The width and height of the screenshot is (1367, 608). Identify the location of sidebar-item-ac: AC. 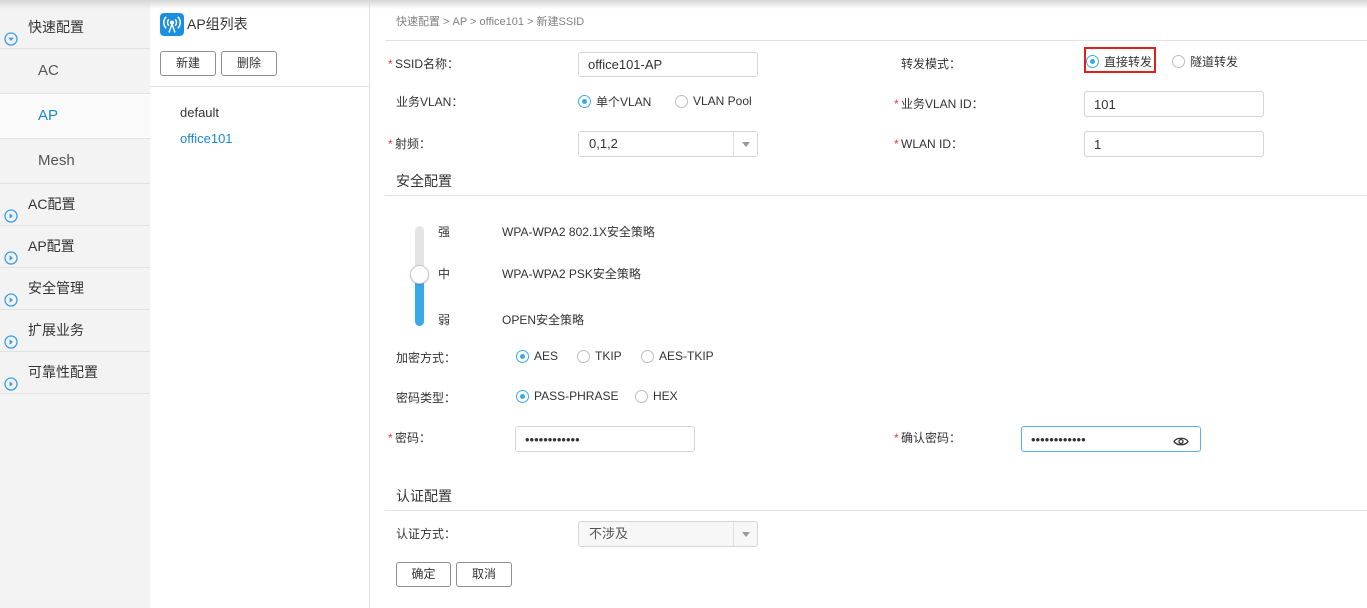
(75, 71).